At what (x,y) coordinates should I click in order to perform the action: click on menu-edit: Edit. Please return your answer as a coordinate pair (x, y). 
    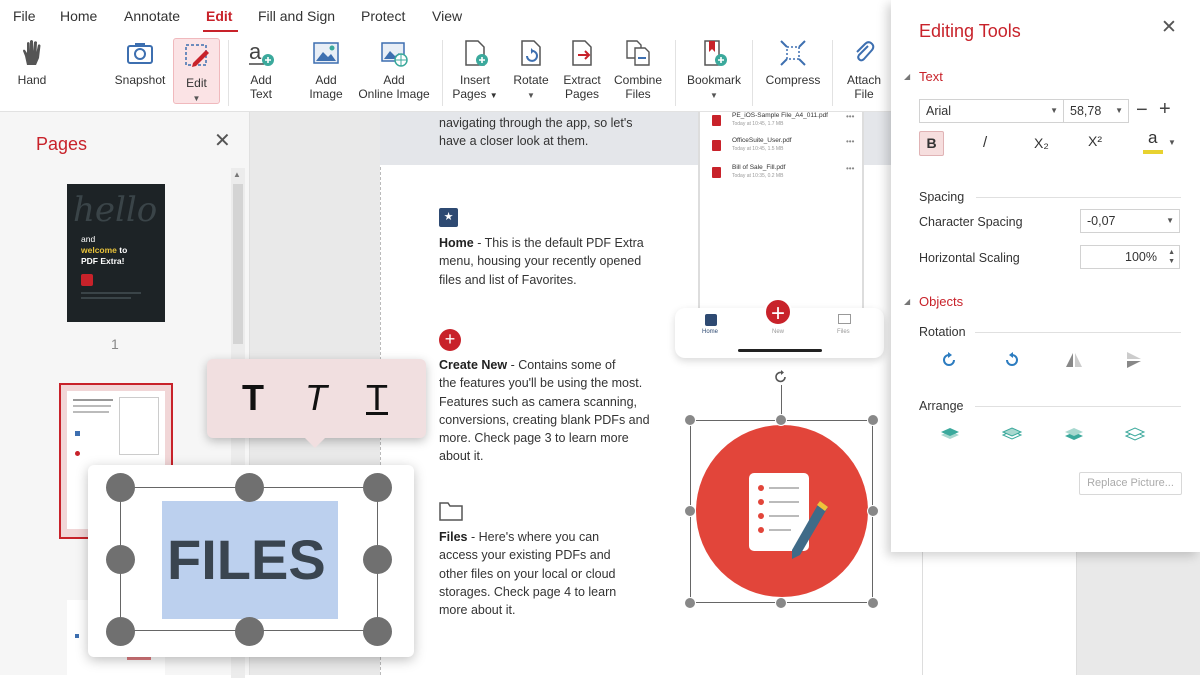
    Looking at the image, I should click on (219, 16).